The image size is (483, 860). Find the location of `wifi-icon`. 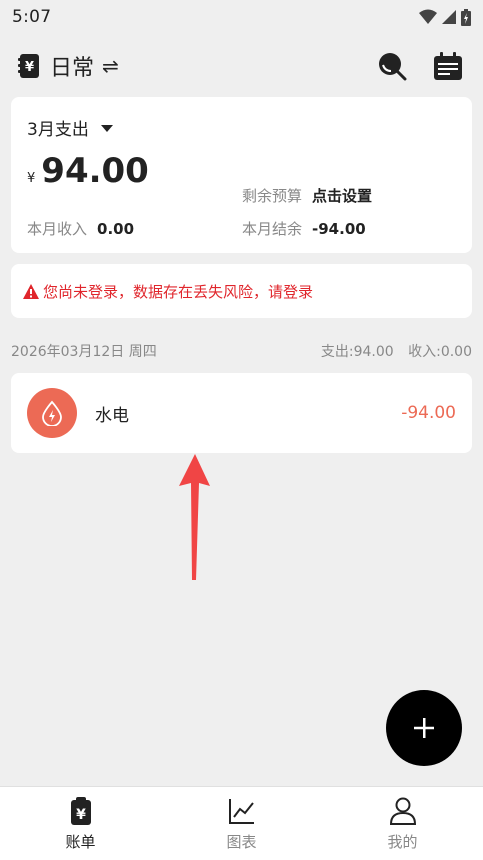

wifi-icon is located at coordinates (428, 16).